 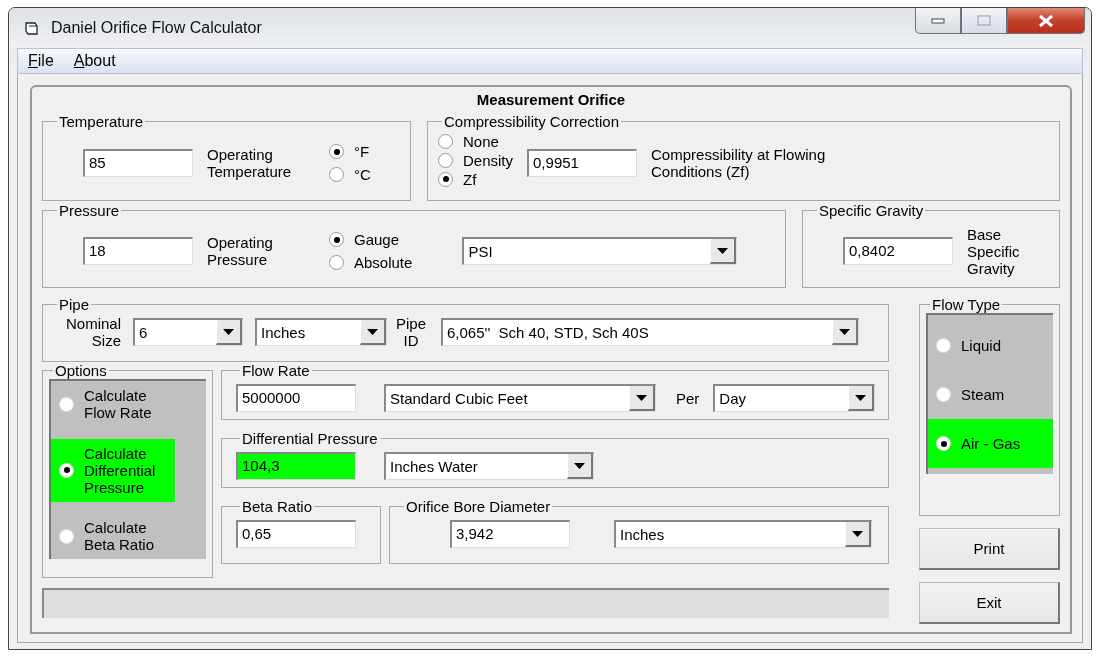 I want to click on flow-type-radio: Steam, so click(x=990, y=394).